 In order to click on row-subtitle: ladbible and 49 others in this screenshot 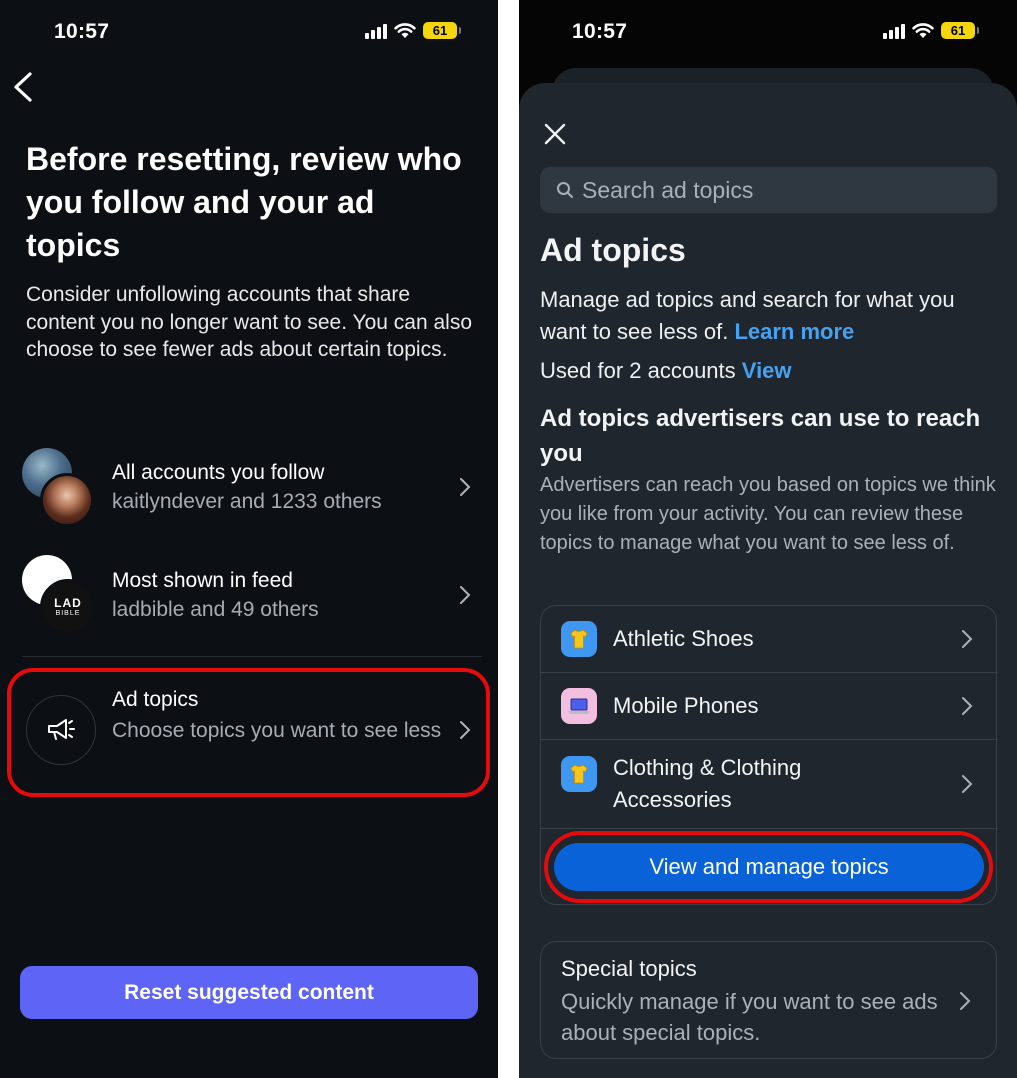, I will do `click(215, 609)`.